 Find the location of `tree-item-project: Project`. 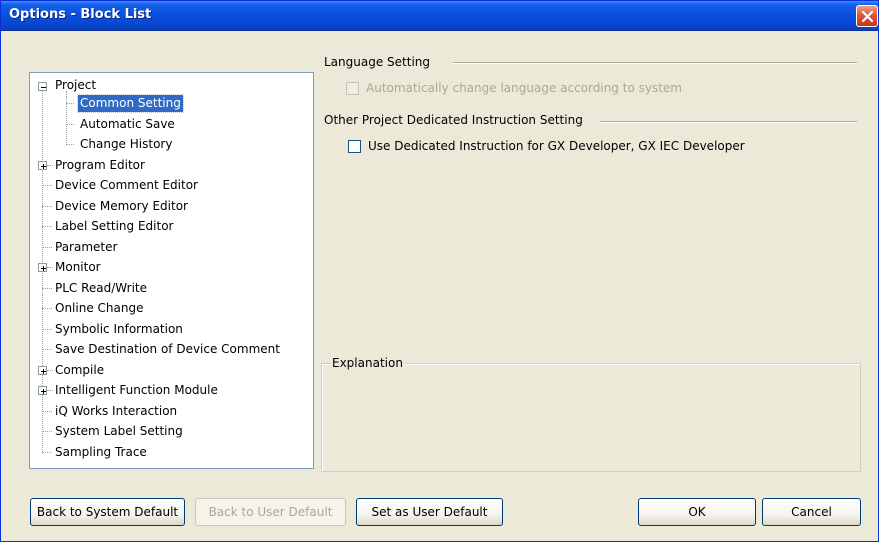

tree-item-project: Project is located at coordinates (75, 86).